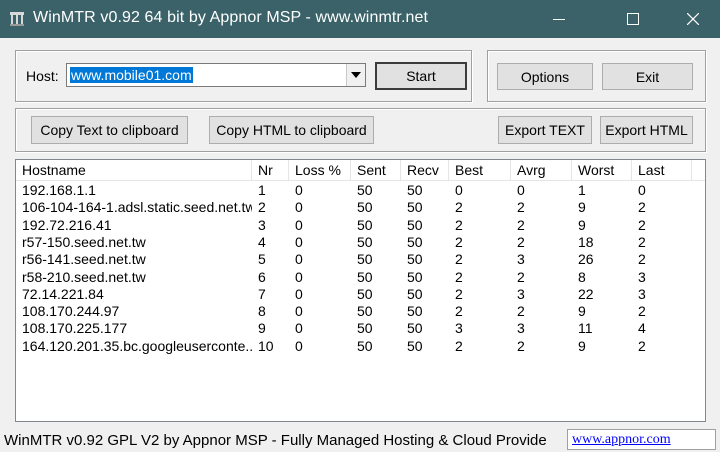 The image size is (720, 452). What do you see at coordinates (360, 190) in the screenshot?
I see `table-row: 192.168.1.1 1 0 50 50 0 0 1 0` at bounding box center [360, 190].